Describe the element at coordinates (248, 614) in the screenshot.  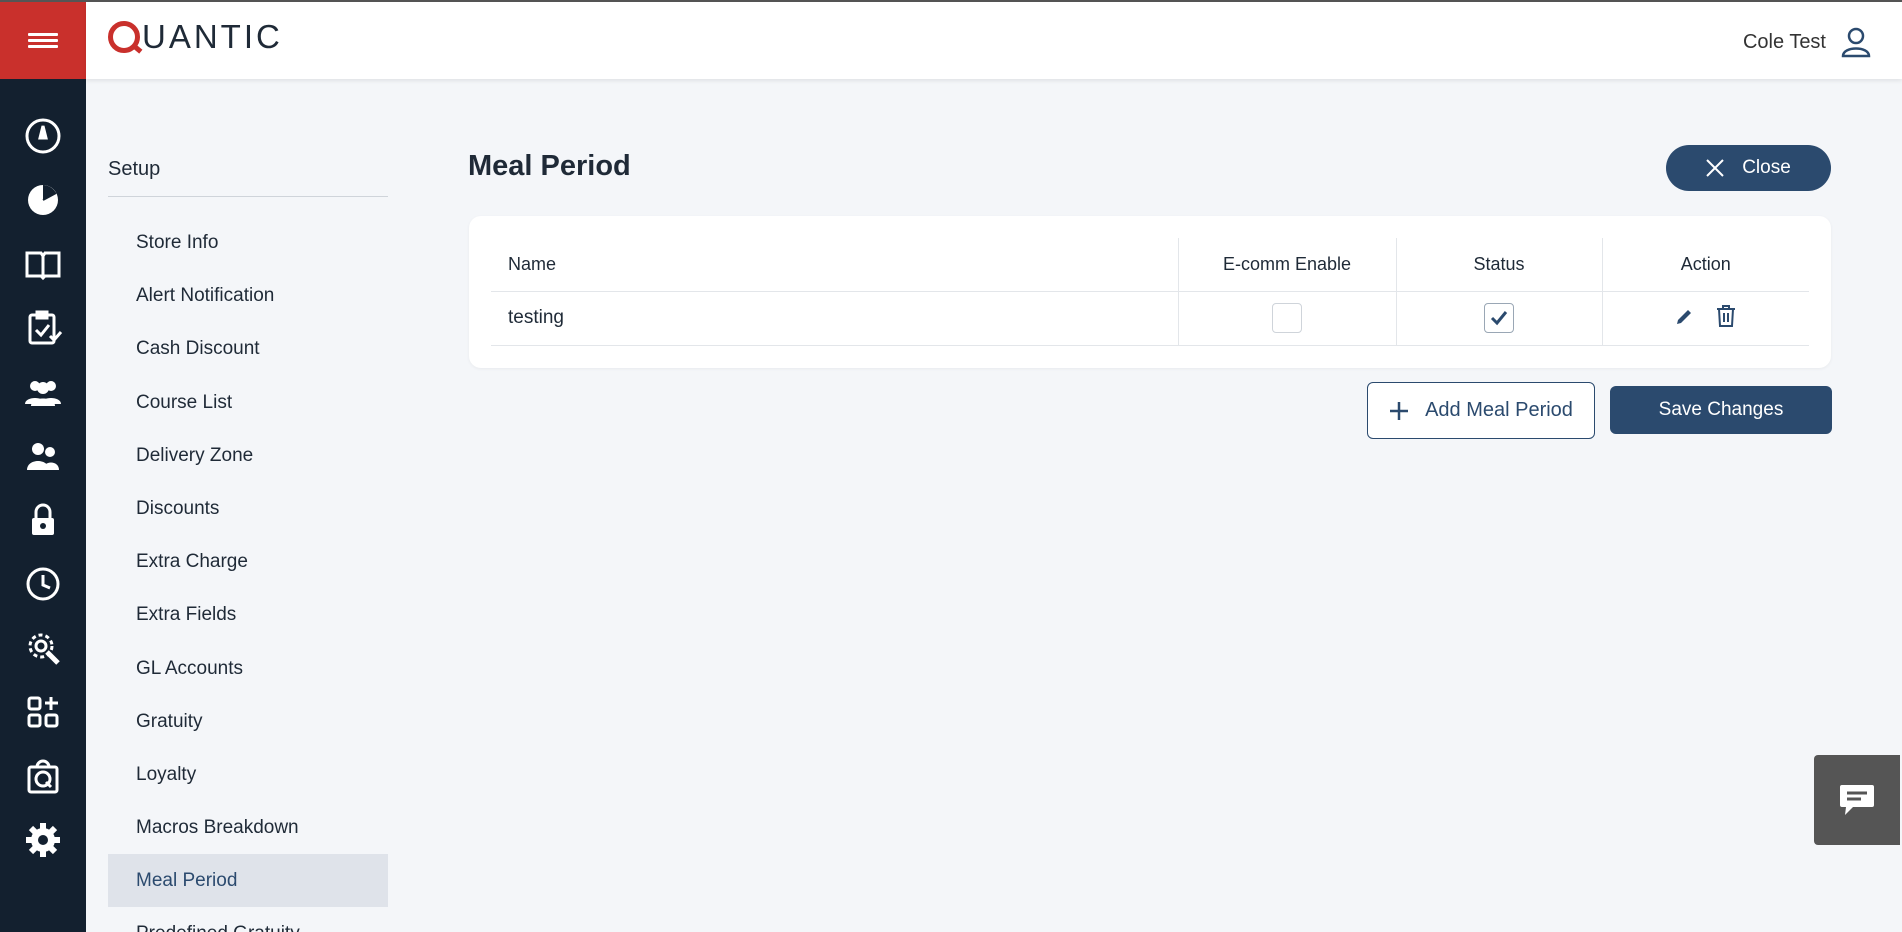
I see `sidebar-item-extra-fields: Extra Fields` at that location.